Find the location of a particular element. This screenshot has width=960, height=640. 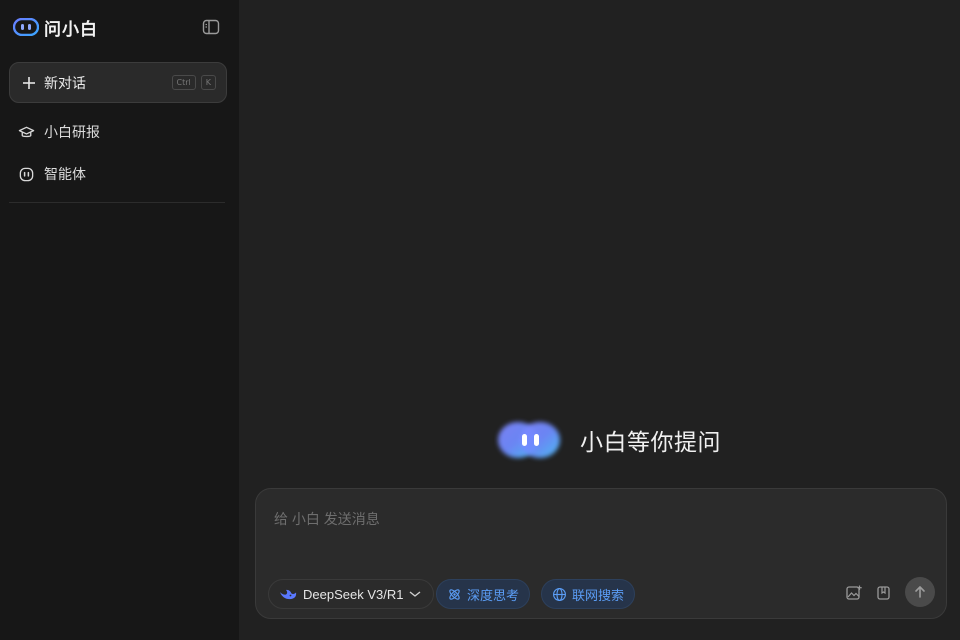

deep-think-label: 深度思考 is located at coordinates (493, 595).